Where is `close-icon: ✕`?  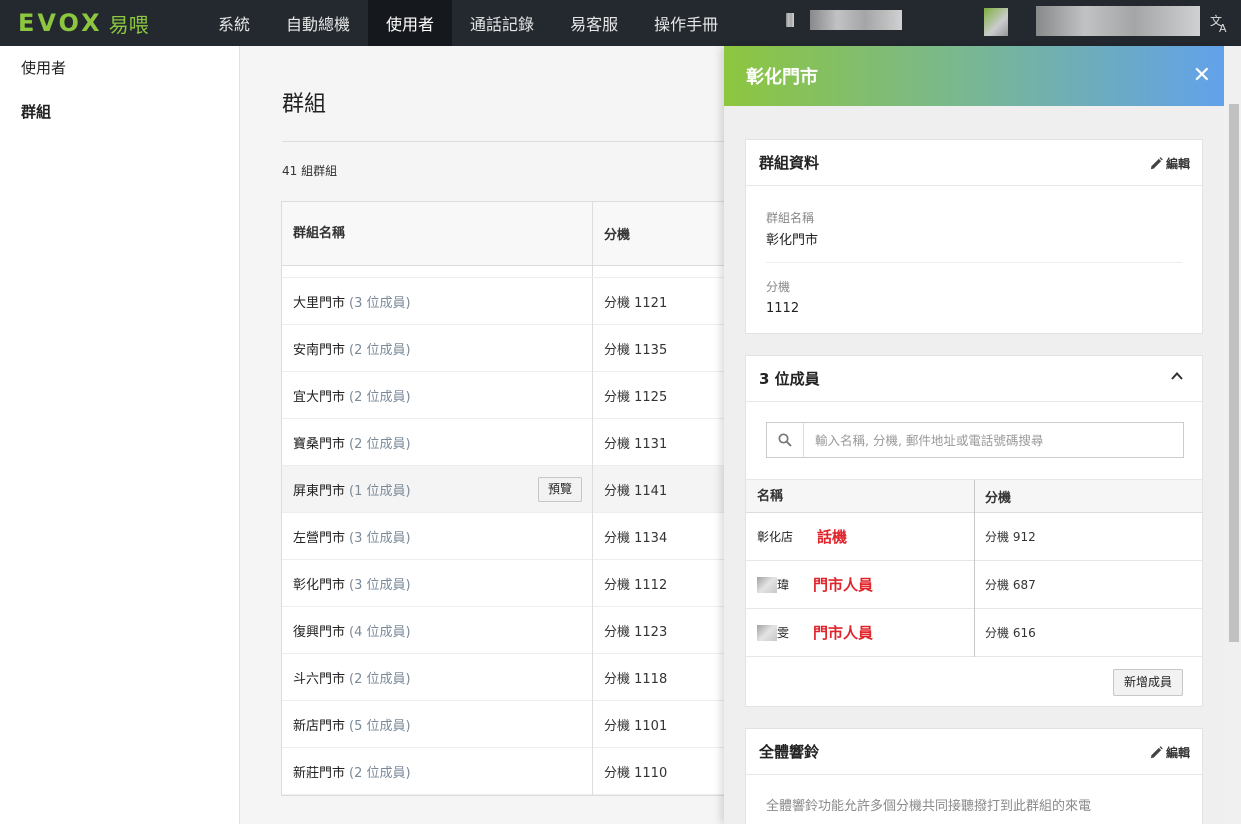
close-icon: ✕ is located at coordinates (1202, 76).